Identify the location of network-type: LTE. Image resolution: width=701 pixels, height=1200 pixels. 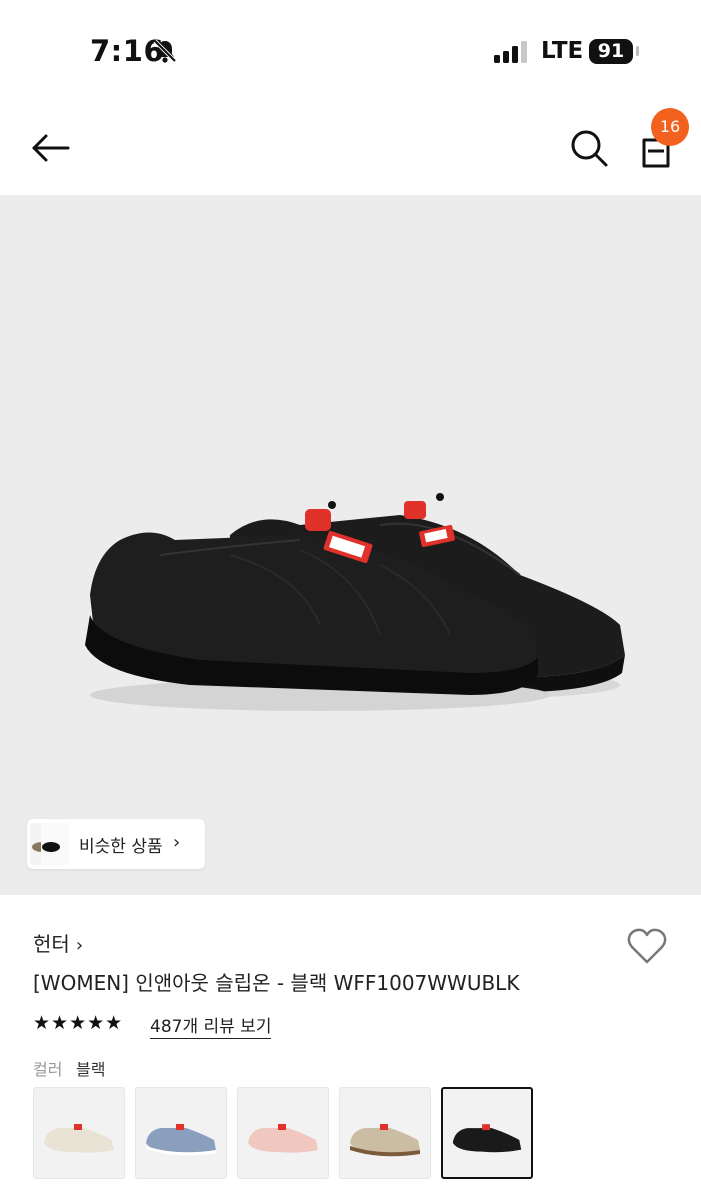
(562, 51).